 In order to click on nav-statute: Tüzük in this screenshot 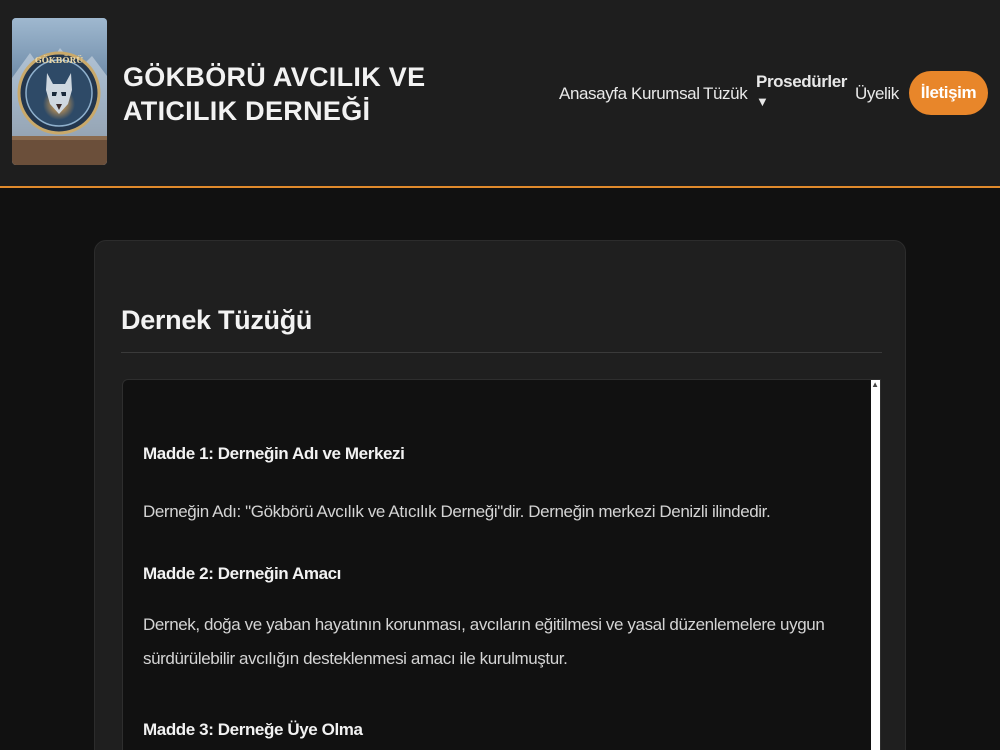, I will do `click(725, 94)`.